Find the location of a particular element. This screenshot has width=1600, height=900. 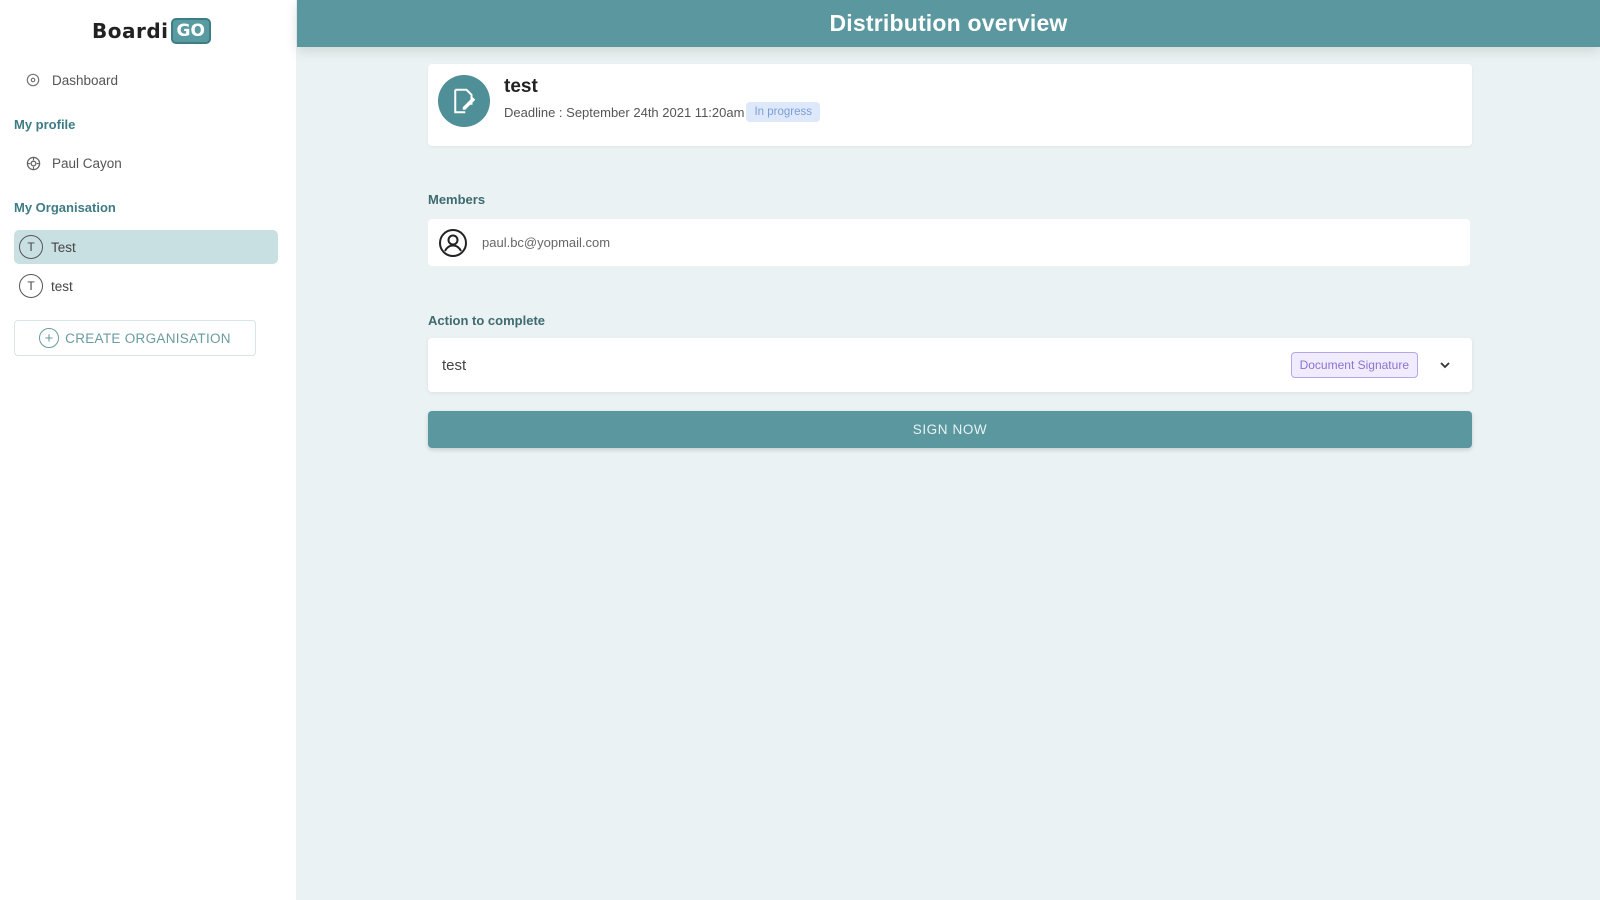

page-header: Distribution overview is located at coordinates (948, 23).